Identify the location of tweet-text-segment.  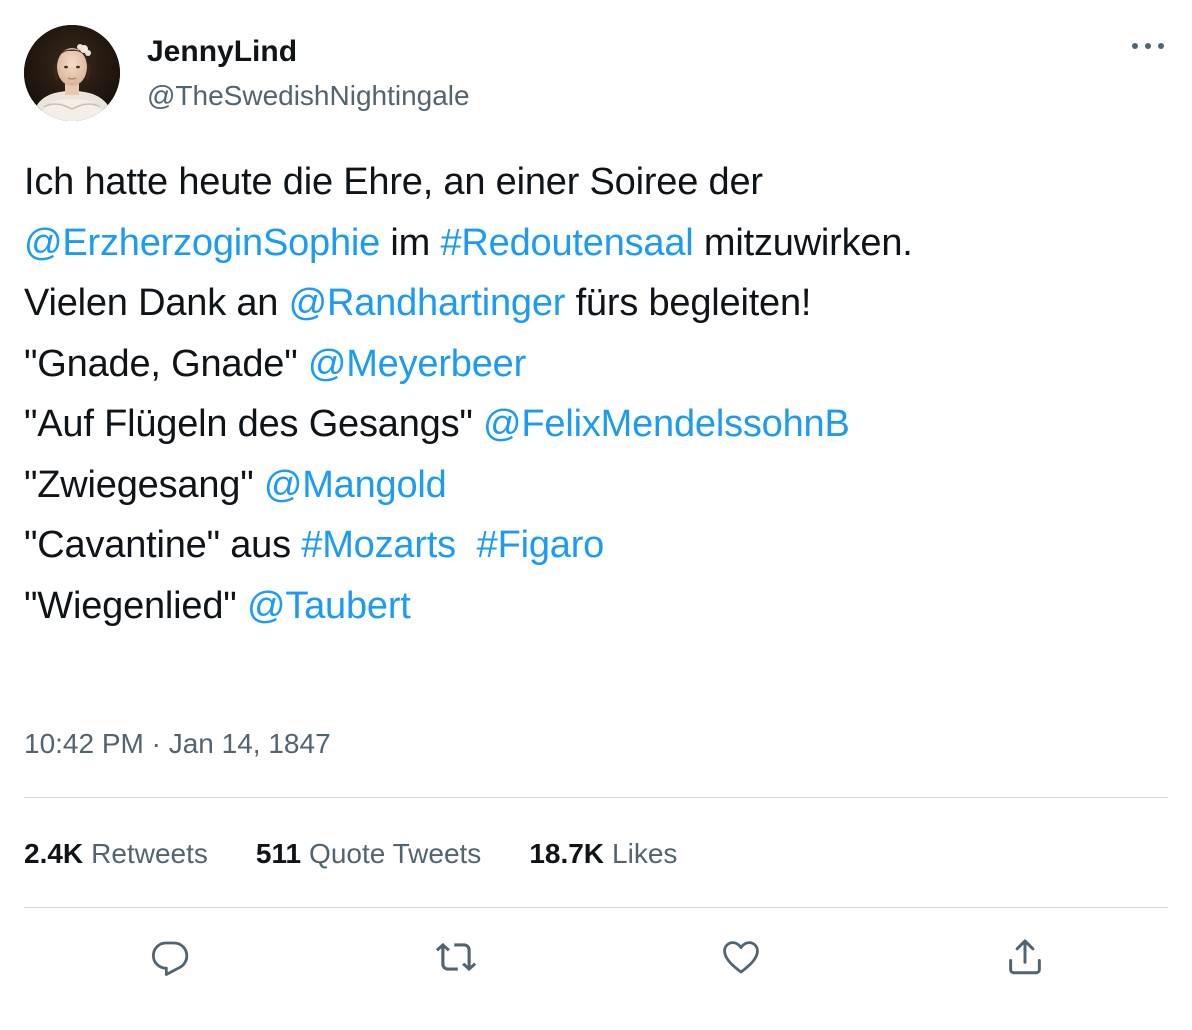
(466, 545).